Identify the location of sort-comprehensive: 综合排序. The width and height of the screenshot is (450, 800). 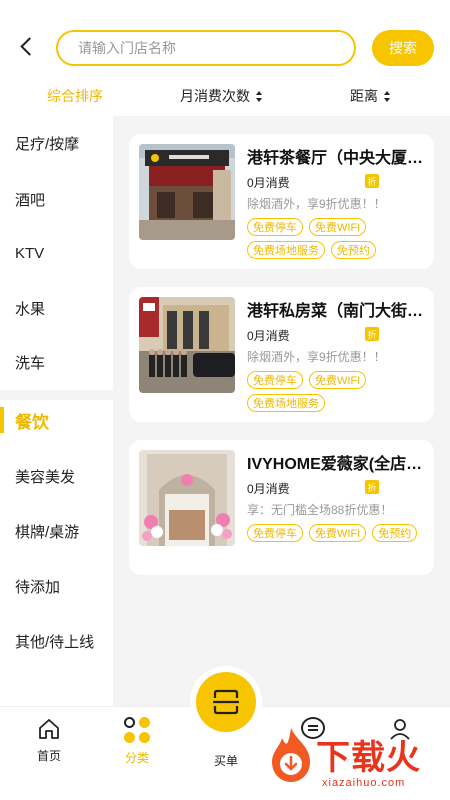
(75, 96).